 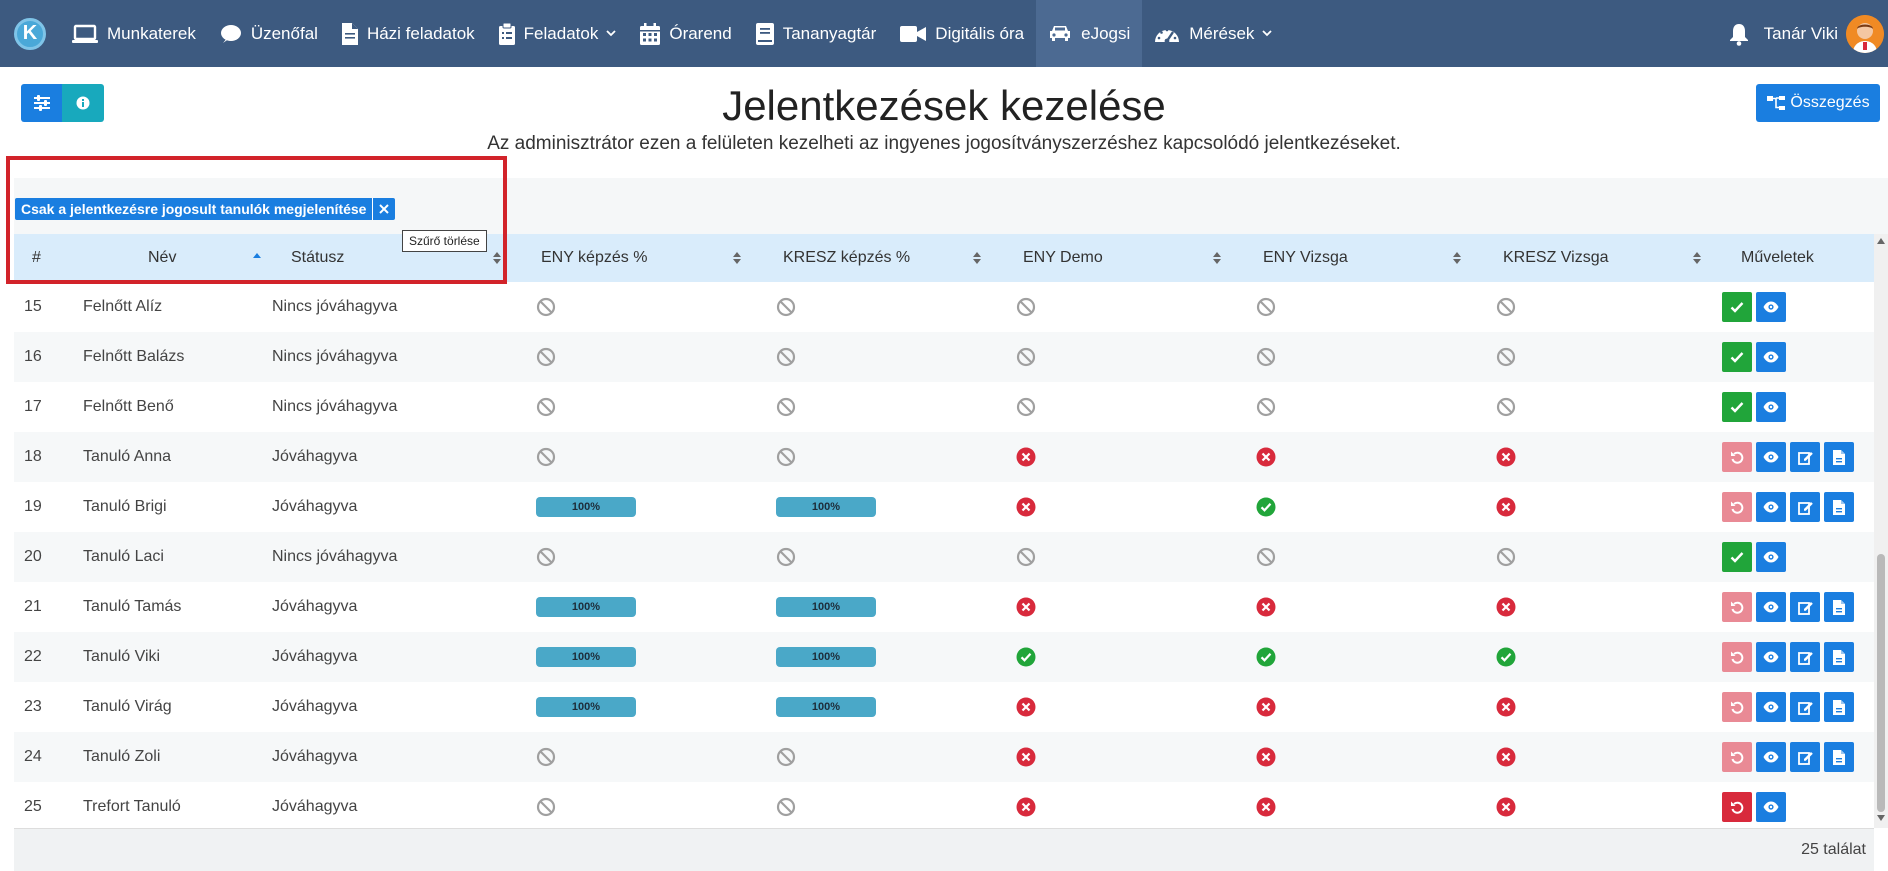 I want to click on brand-logo: K, so click(x=30, y=33).